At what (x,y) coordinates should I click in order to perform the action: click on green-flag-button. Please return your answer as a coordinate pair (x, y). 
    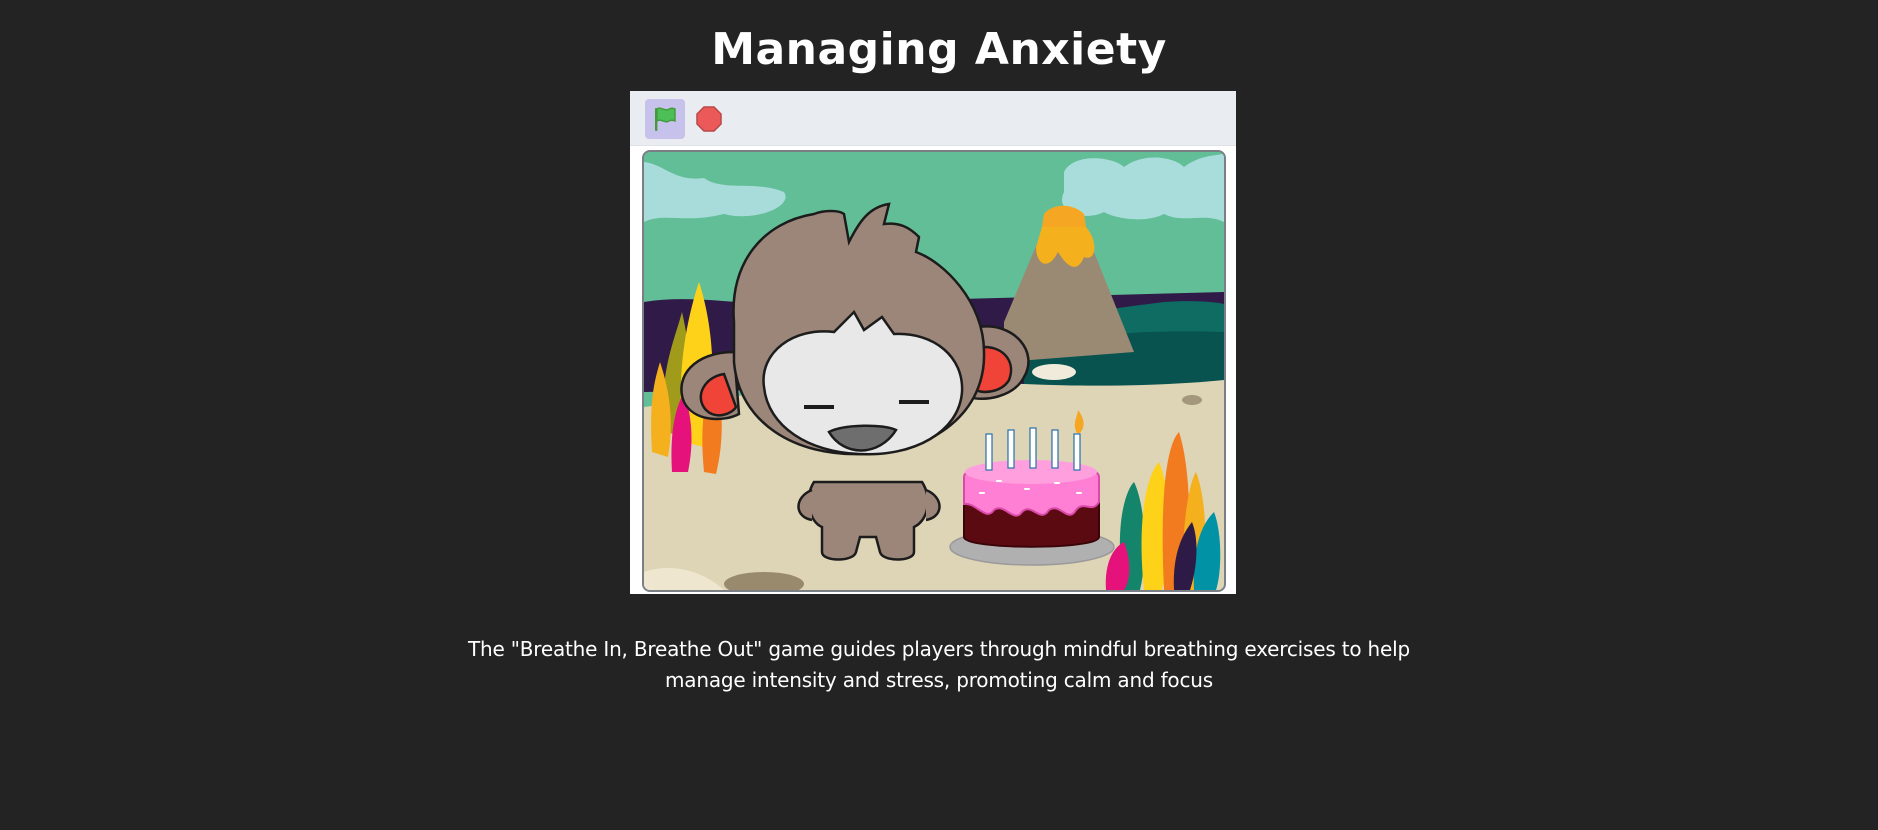
    Looking at the image, I should click on (665, 119).